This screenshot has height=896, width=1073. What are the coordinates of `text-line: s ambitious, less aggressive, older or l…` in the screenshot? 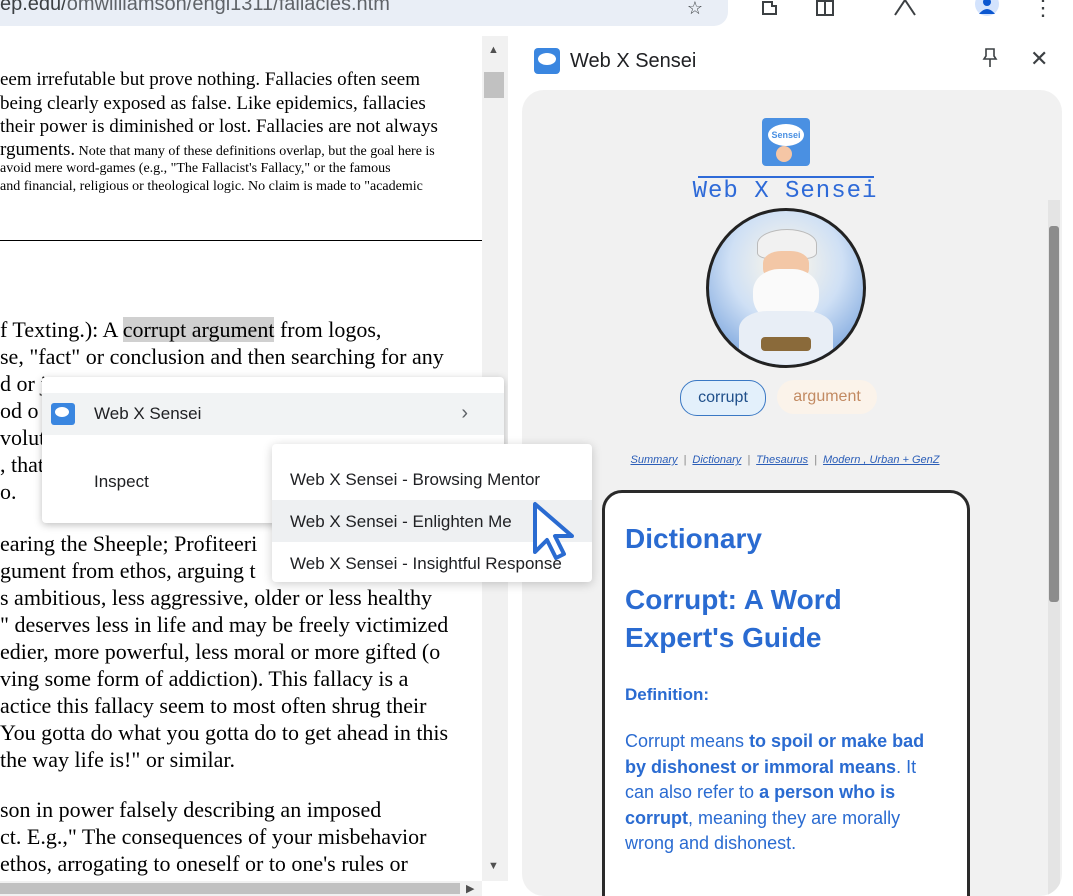 It's located at (216, 597).